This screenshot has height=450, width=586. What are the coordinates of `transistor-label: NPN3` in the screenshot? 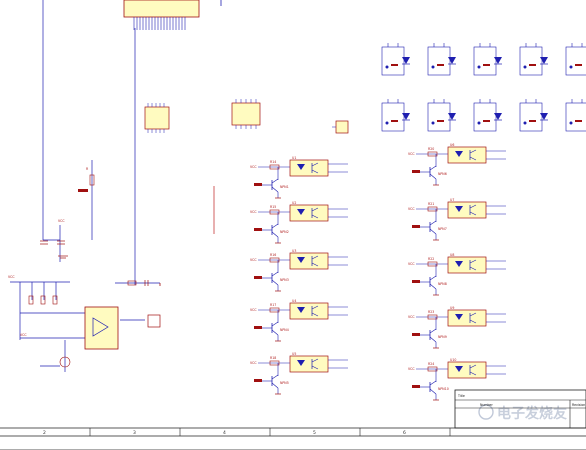 It's located at (284, 280).